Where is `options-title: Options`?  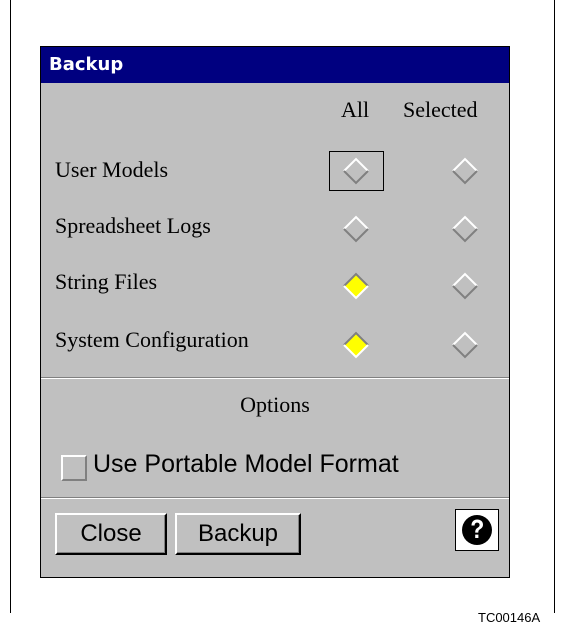 options-title: Options is located at coordinates (275, 404).